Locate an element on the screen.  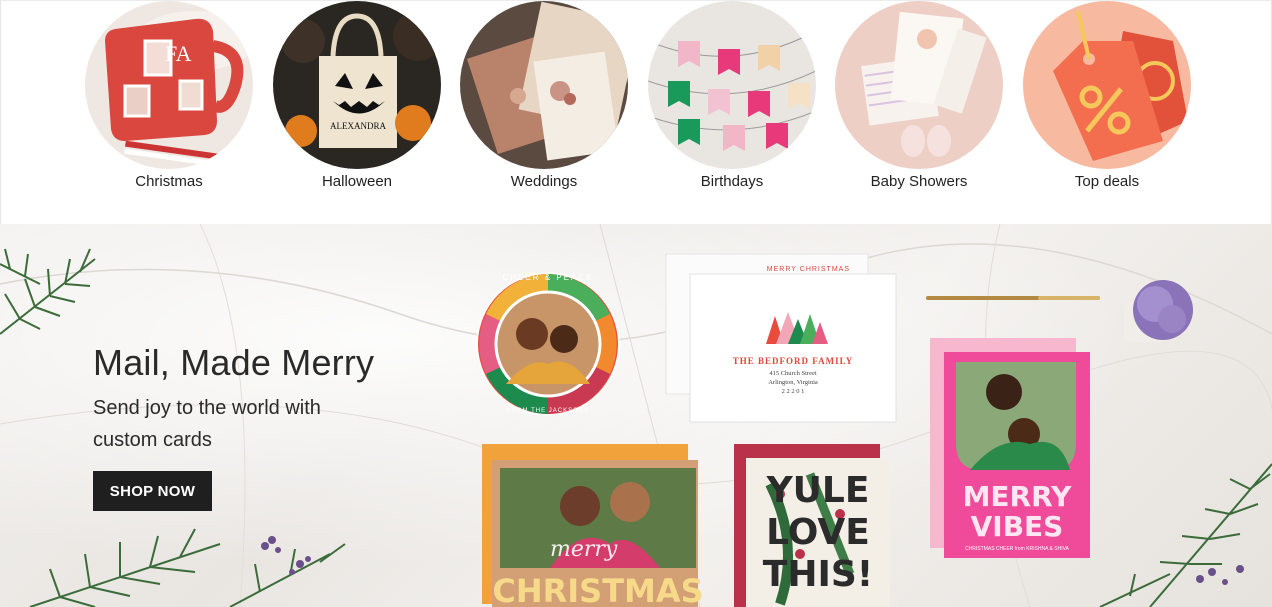
shop-now-button: SHOP NOW is located at coordinates (152, 491).